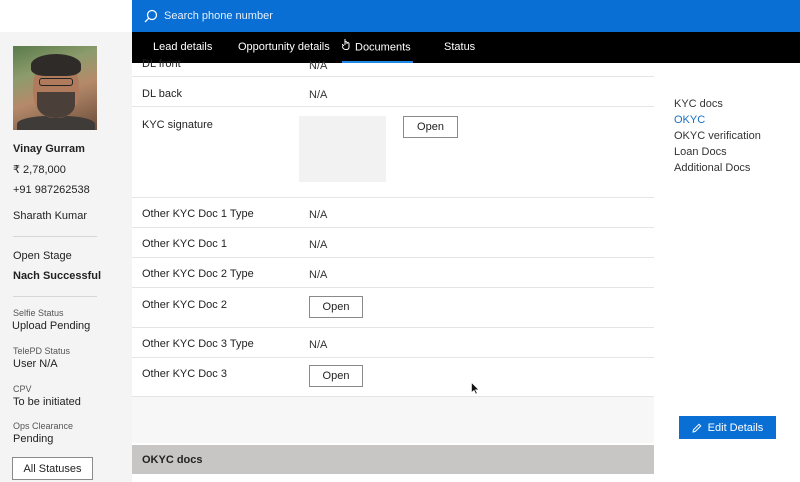 Image resolution: width=800 pixels, height=482 pixels. What do you see at coordinates (475, 389) in the screenshot?
I see `mouse-cursor-icon` at bounding box center [475, 389].